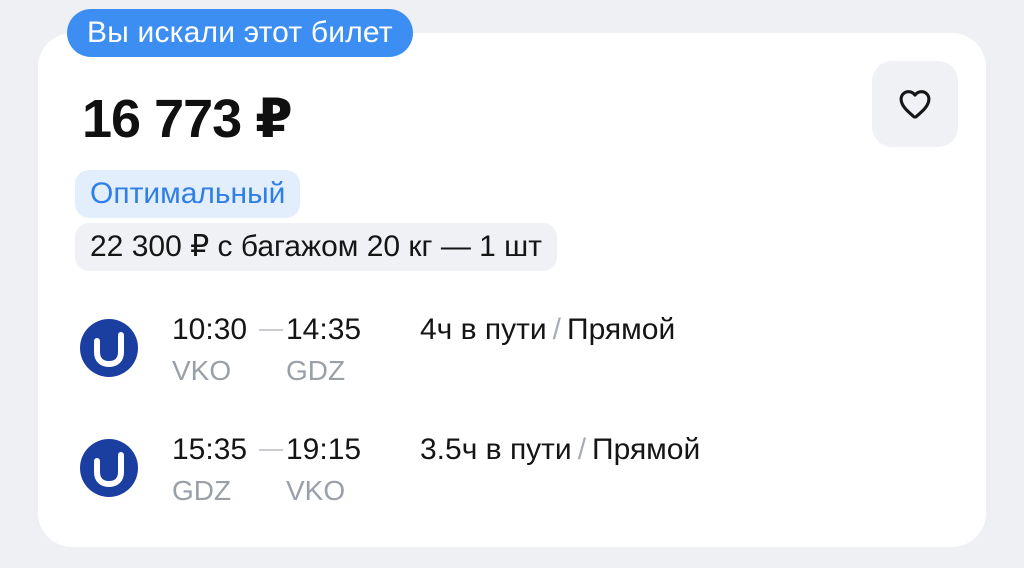 The height and width of the screenshot is (568, 1024). I want to click on arrival-airport-code: VKO, so click(316, 490).